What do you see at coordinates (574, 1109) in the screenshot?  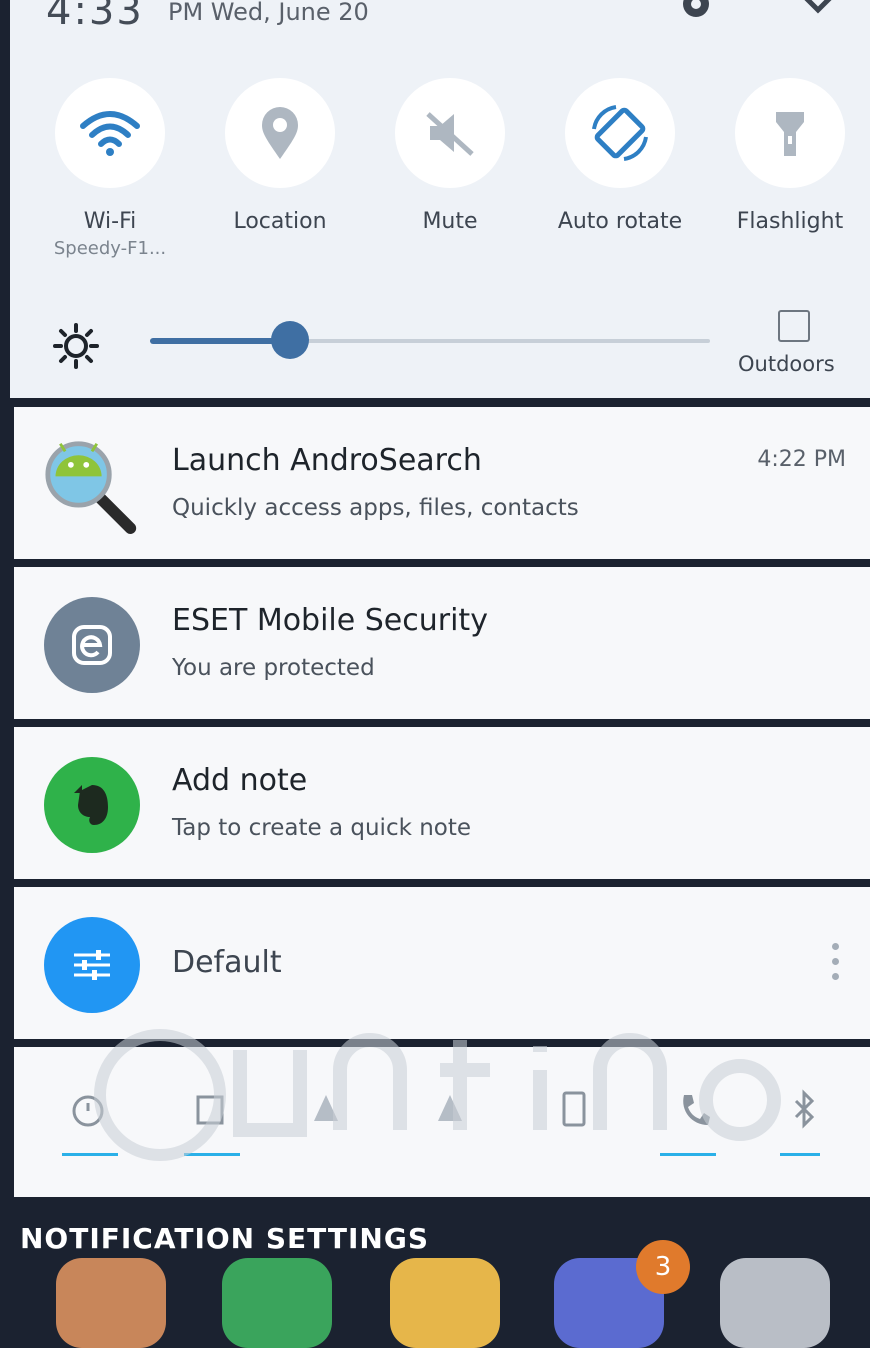 I see `screen-icon` at bounding box center [574, 1109].